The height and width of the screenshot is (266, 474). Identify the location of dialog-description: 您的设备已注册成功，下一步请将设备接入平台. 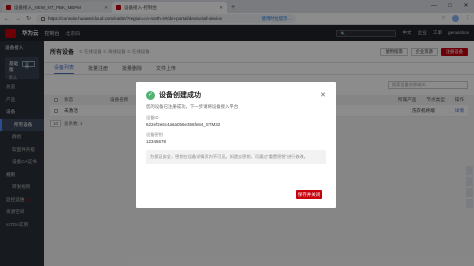
(192, 106).